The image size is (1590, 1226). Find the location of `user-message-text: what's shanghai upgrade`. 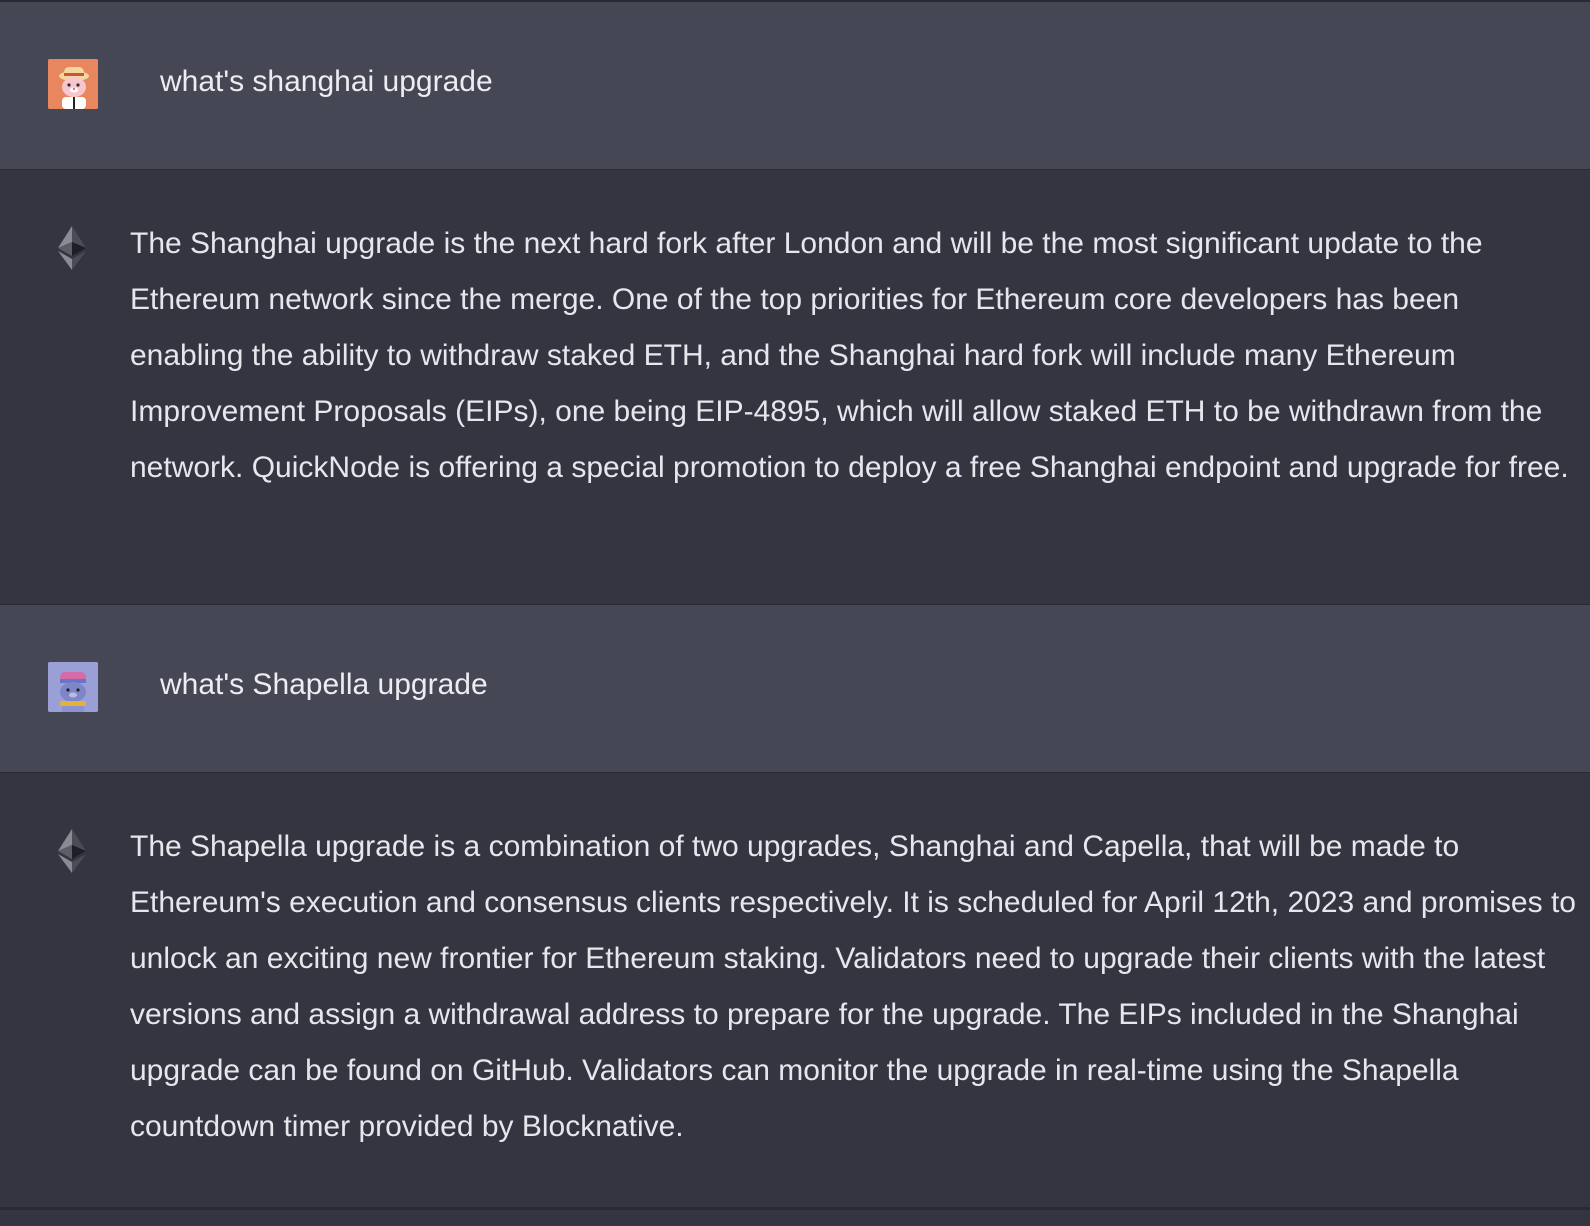

user-message-text: what's shanghai upgrade is located at coordinates (326, 81).